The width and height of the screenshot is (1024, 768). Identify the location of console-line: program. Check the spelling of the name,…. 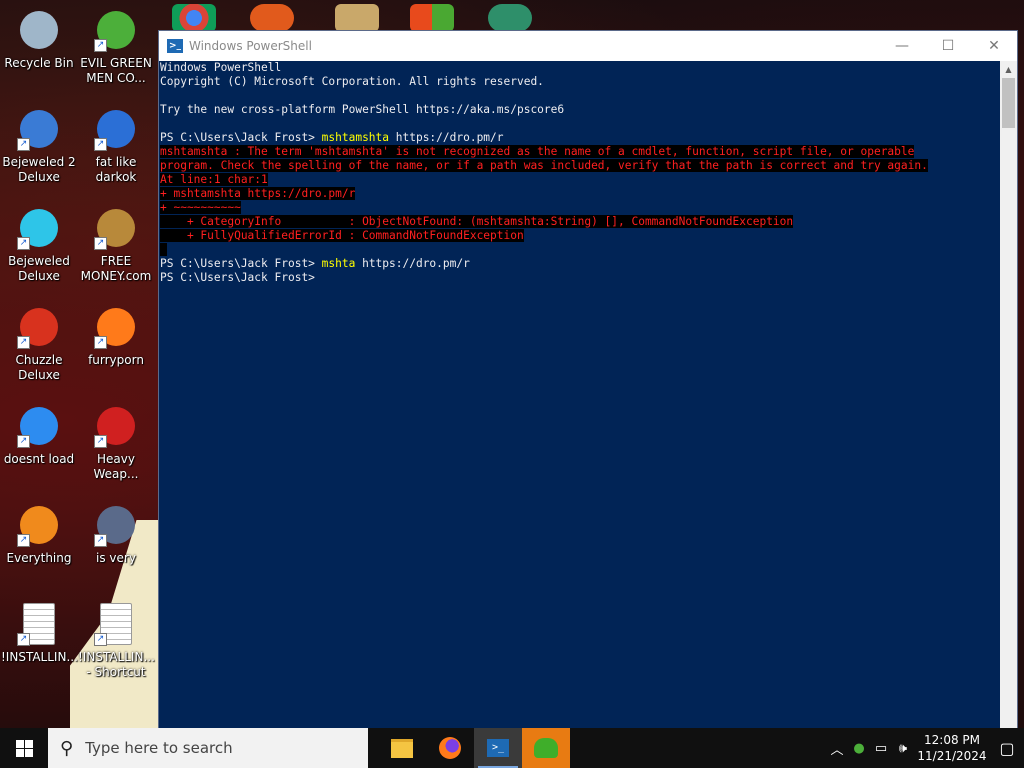
(580, 166).